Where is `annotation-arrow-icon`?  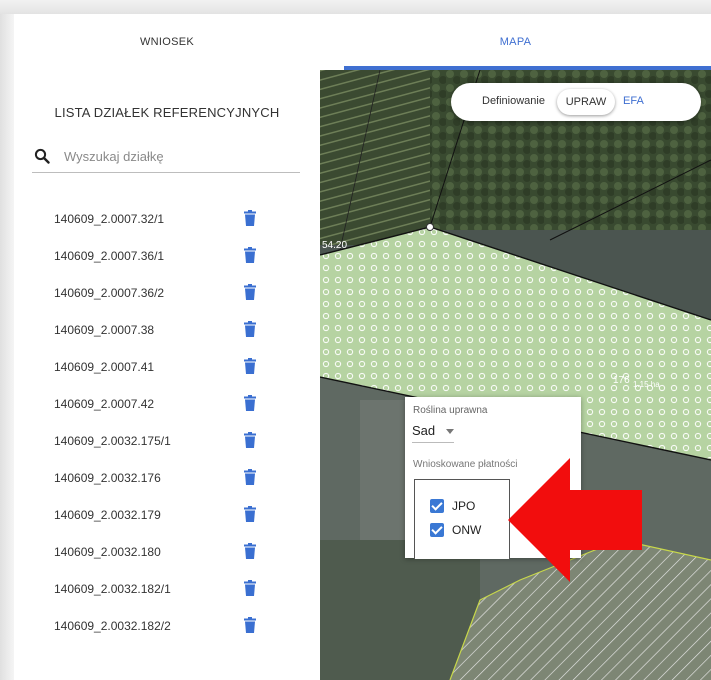
annotation-arrow-icon is located at coordinates (575, 520).